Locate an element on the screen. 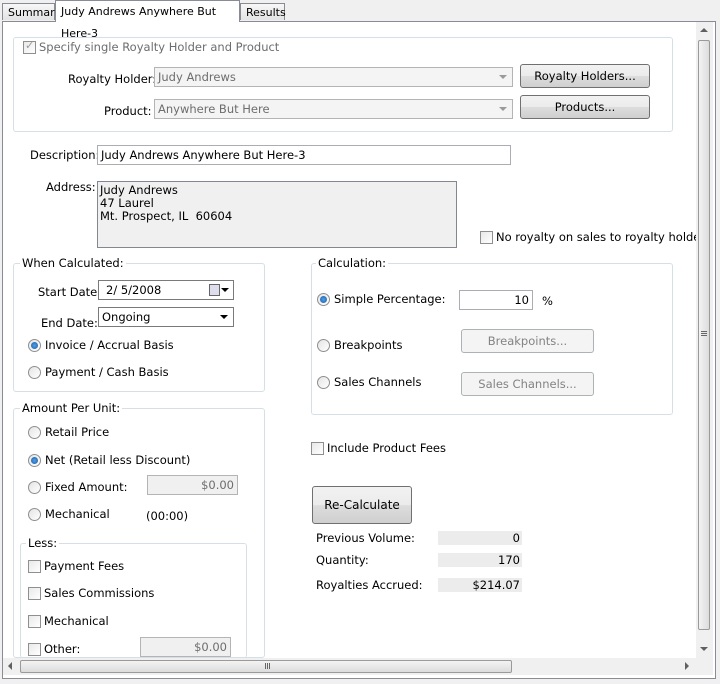 This screenshot has width=720, height=684. scroll-up-icon is located at coordinates (704, 30).